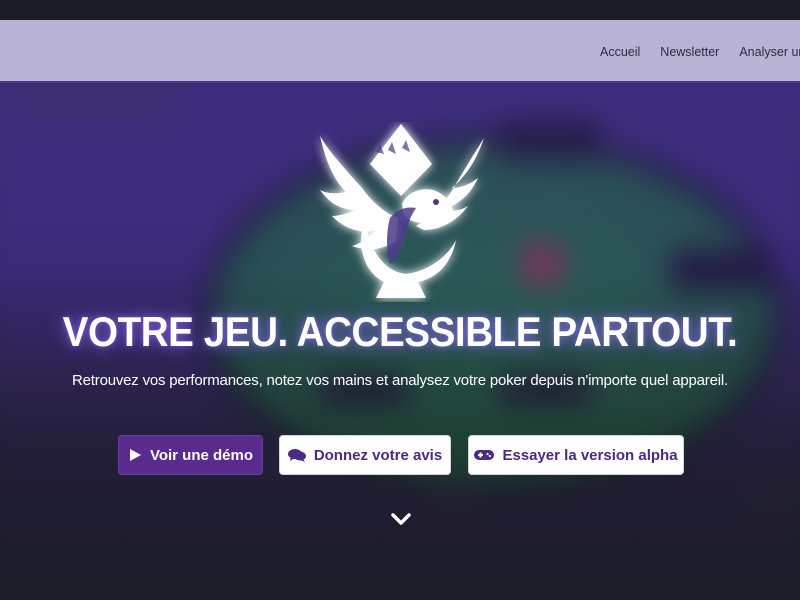 This screenshot has width=800, height=600. I want to click on alpha-button-label: Essayer la version alpha, so click(590, 455).